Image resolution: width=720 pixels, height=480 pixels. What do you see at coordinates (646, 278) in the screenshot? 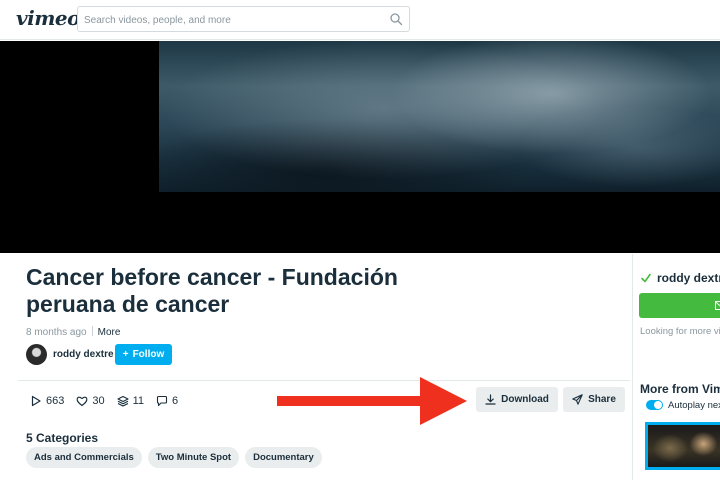
I see `check-icon` at bounding box center [646, 278].